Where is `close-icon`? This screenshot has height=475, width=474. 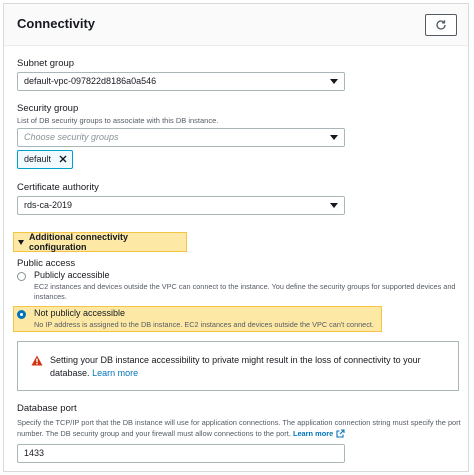 close-icon is located at coordinates (63, 159).